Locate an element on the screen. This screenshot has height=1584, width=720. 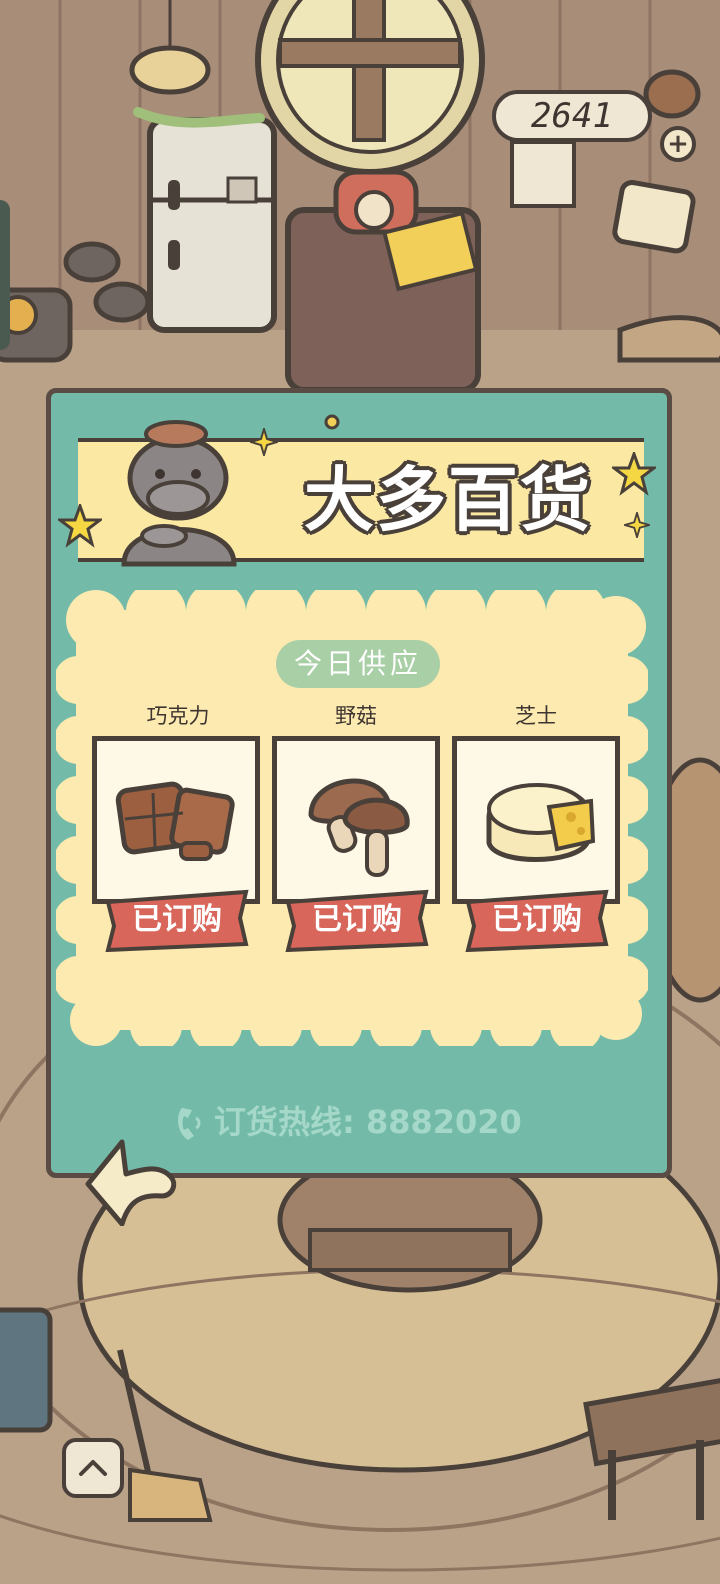
panel-rivet-icon is located at coordinates (332, 422).